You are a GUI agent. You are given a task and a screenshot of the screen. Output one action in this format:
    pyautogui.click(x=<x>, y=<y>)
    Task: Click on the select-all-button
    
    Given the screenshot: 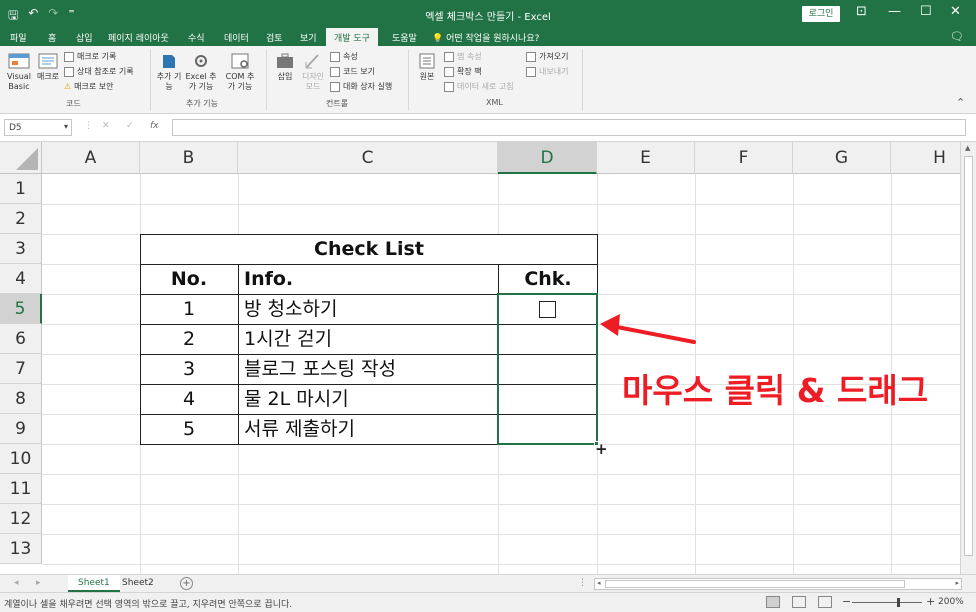 What is the action you would take?
    pyautogui.click(x=21, y=158)
    